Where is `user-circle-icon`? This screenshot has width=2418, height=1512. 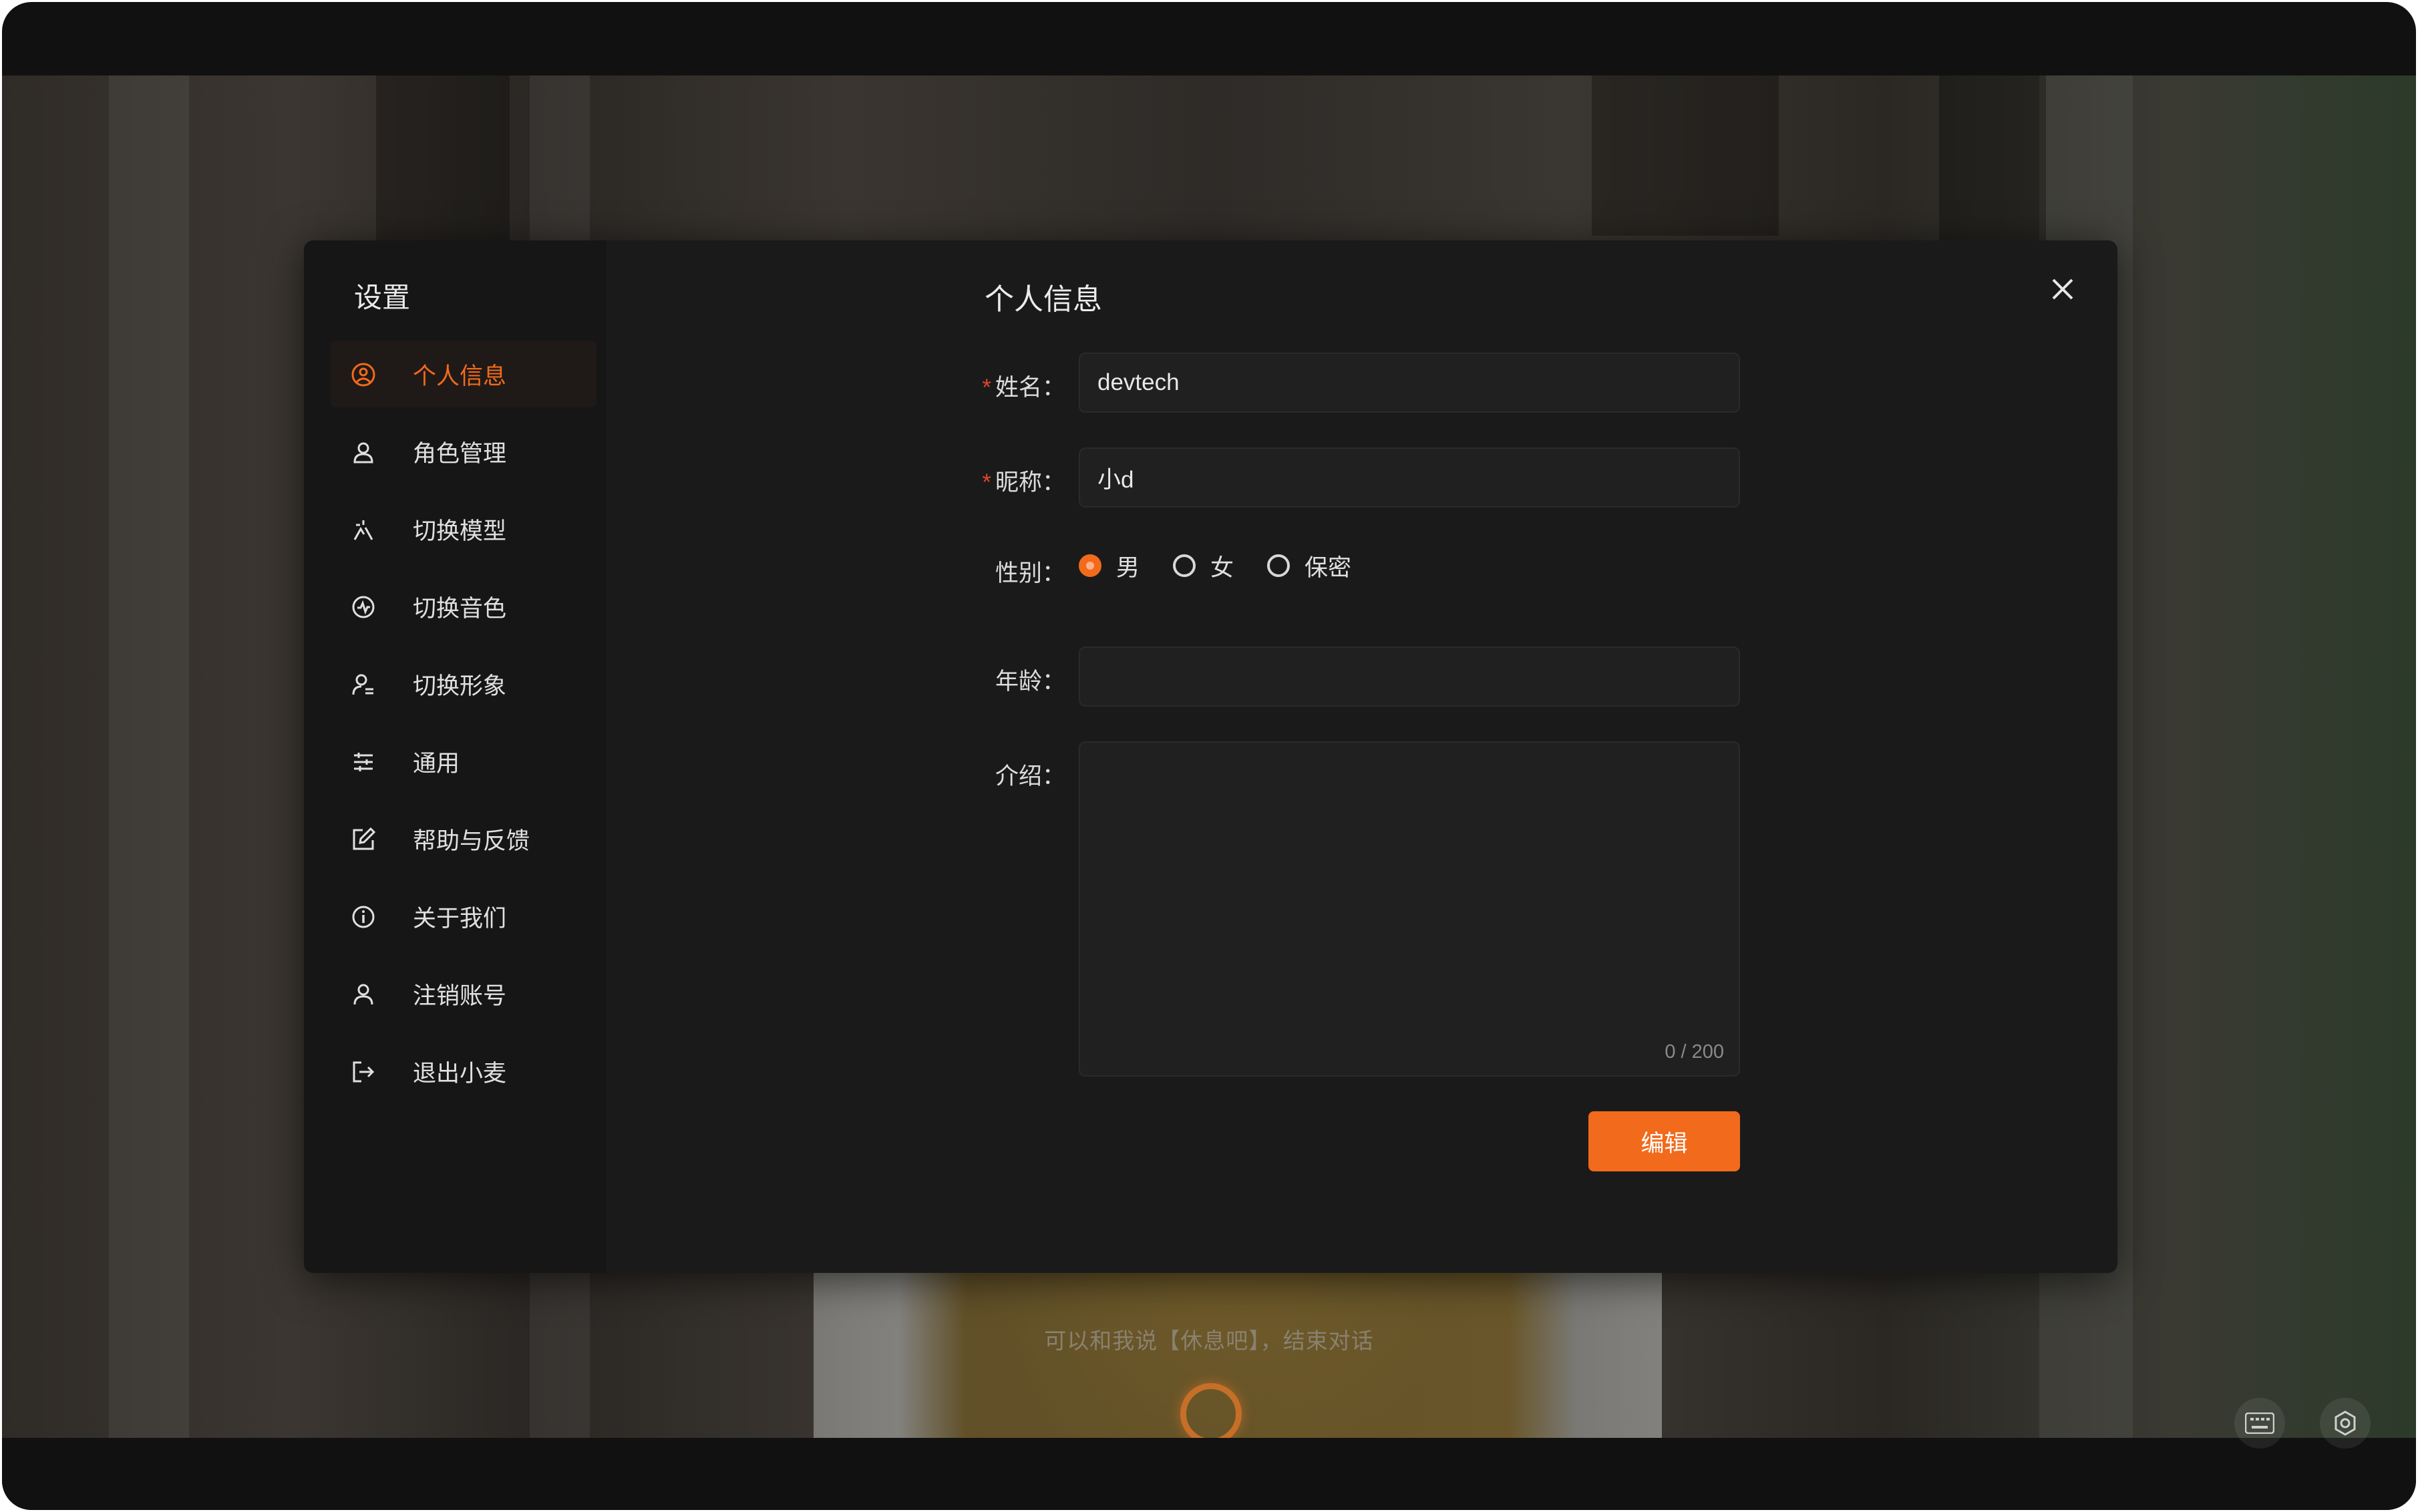
user-circle-icon is located at coordinates (363, 375).